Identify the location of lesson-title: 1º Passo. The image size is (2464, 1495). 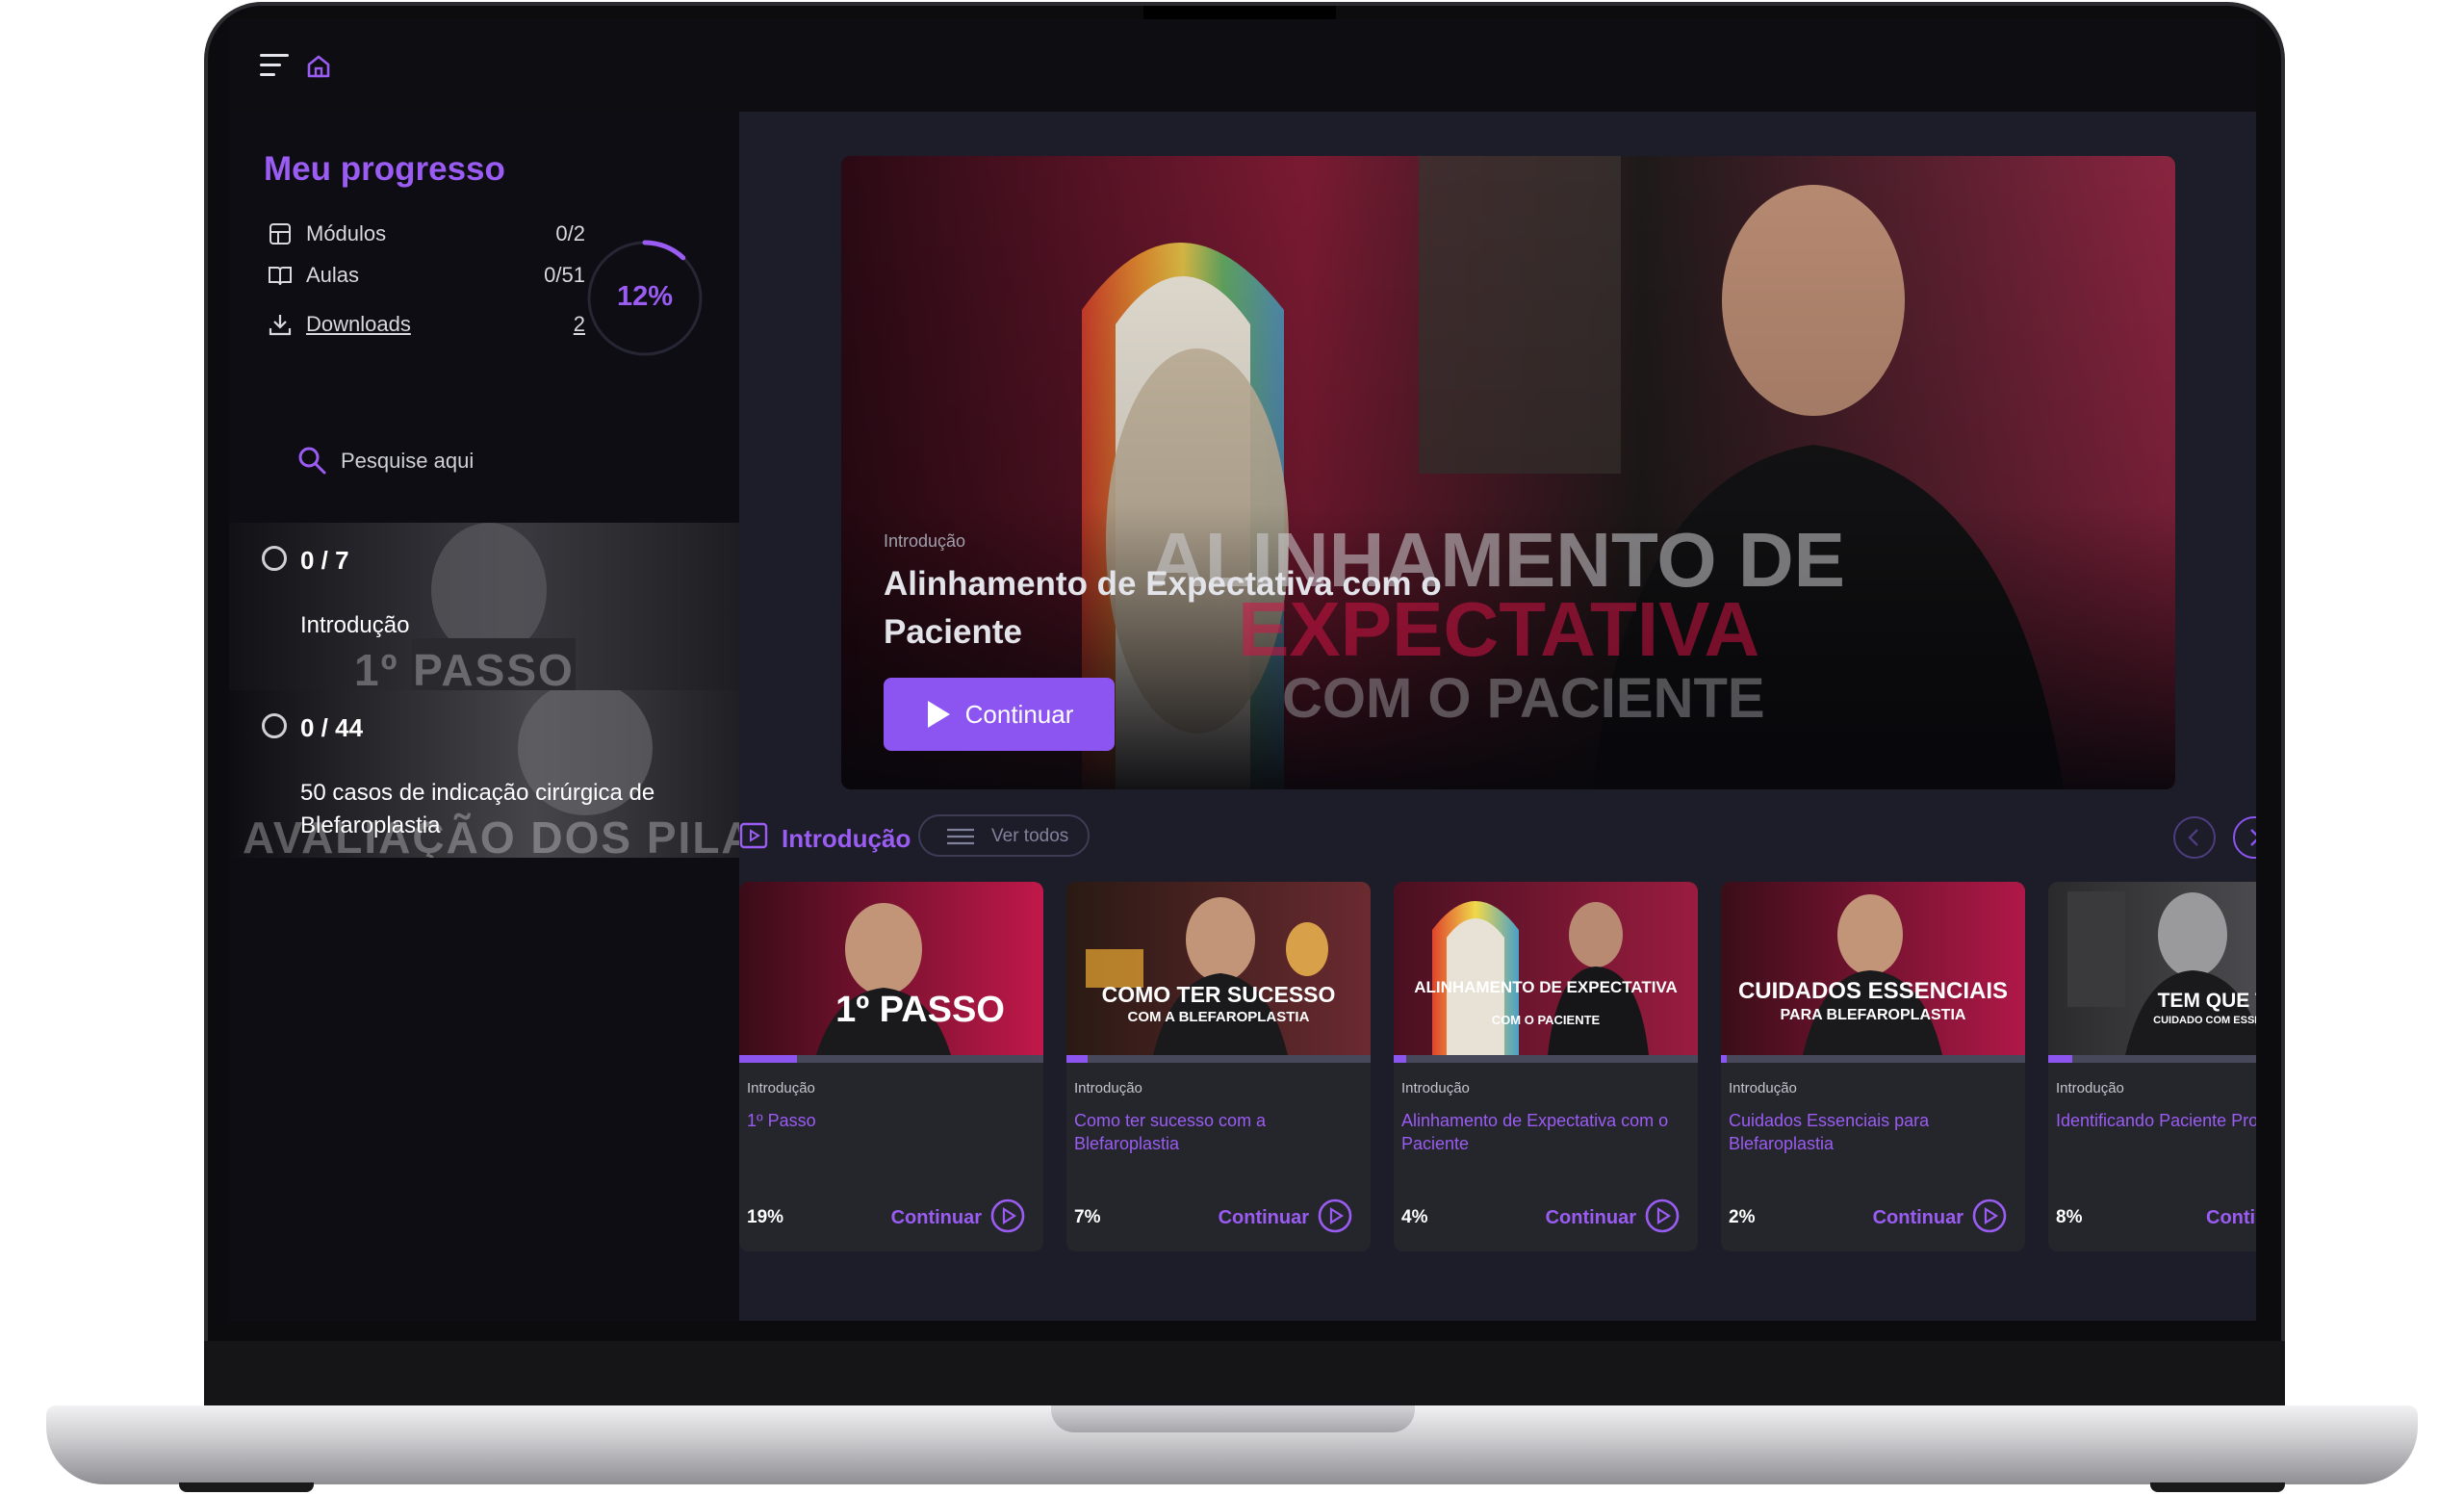
(889, 1120).